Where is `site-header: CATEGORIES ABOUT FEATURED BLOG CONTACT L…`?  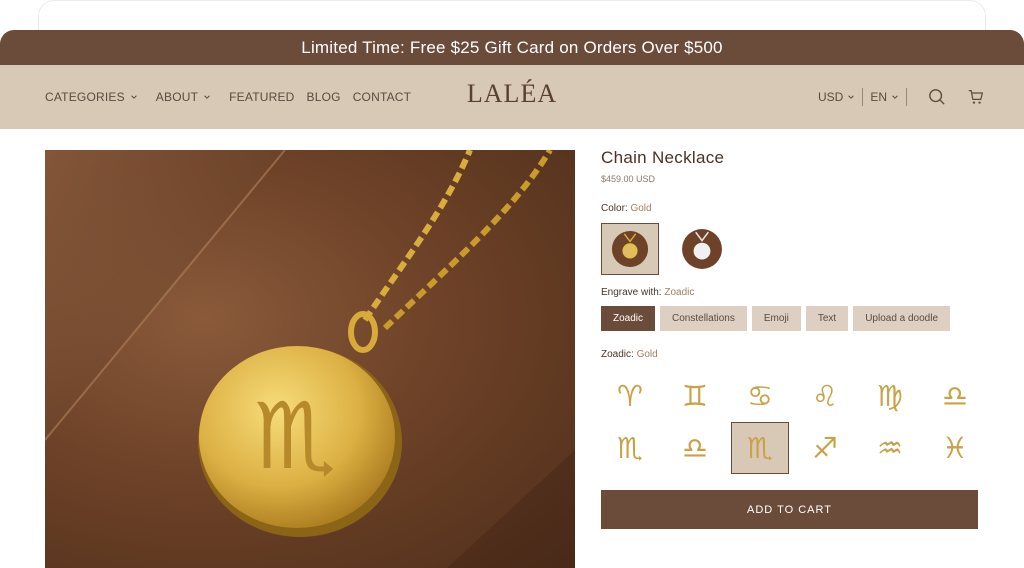 site-header: CATEGORIES ABOUT FEATURED BLOG CONTACT L… is located at coordinates (512, 97).